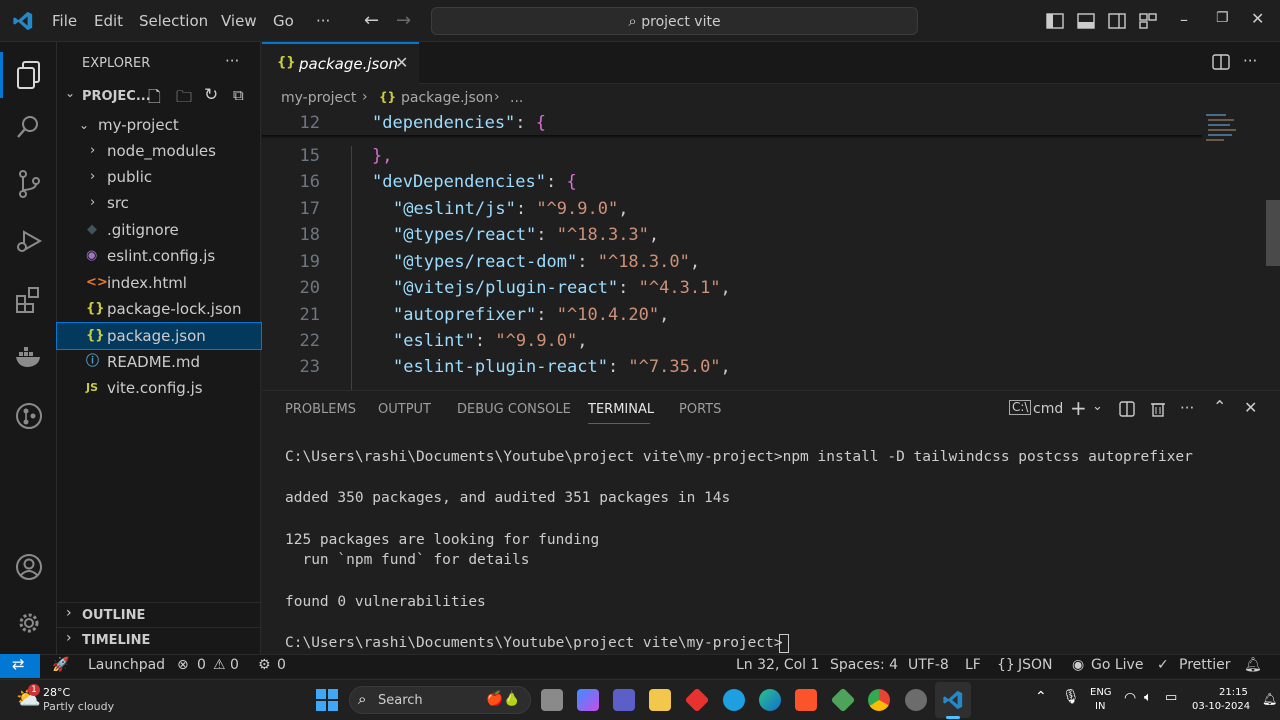 Image resolution: width=1280 pixels, height=720 pixels. Describe the element at coordinates (219, 665) in the screenshot. I see `warning-icon: ⚠` at that location.